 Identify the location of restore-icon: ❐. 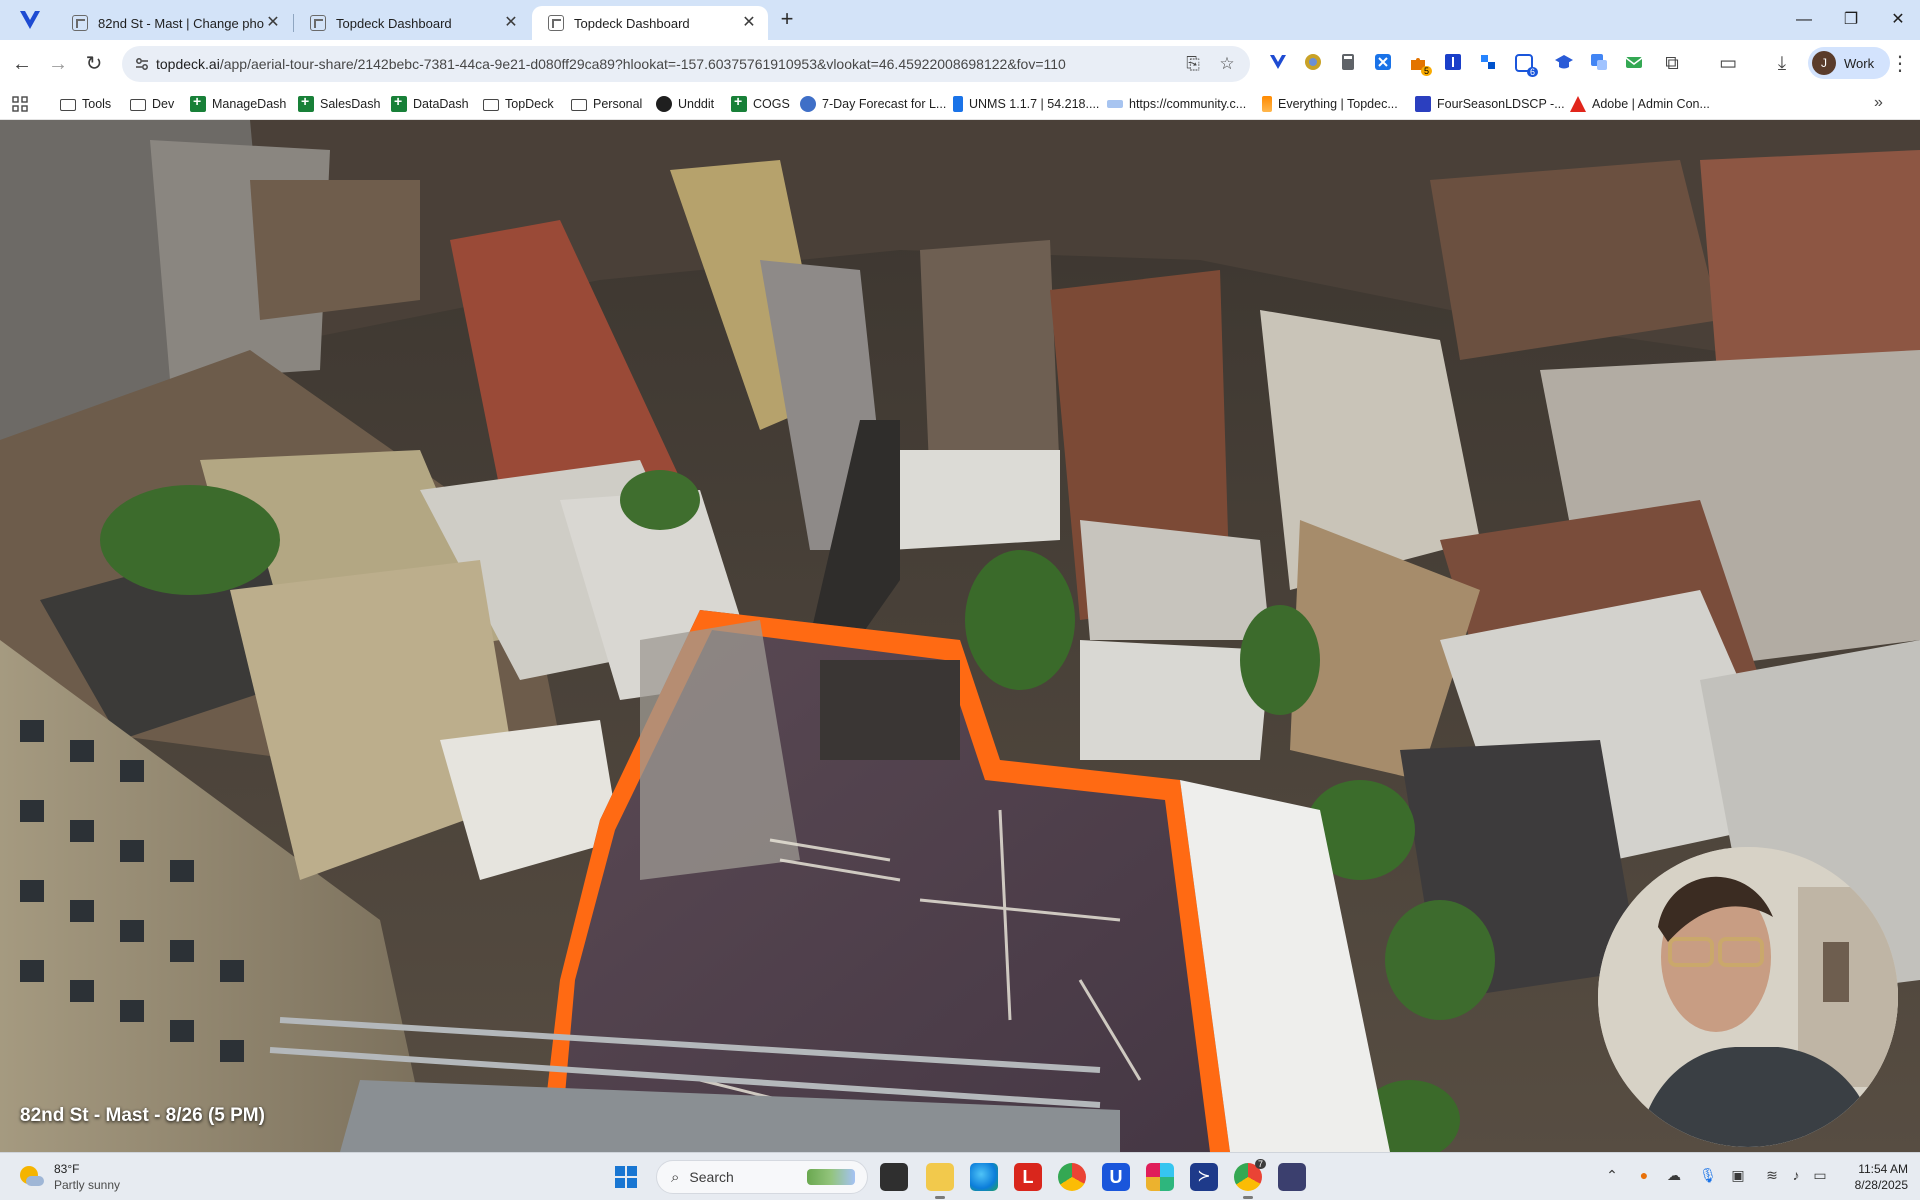
(1851, 20).